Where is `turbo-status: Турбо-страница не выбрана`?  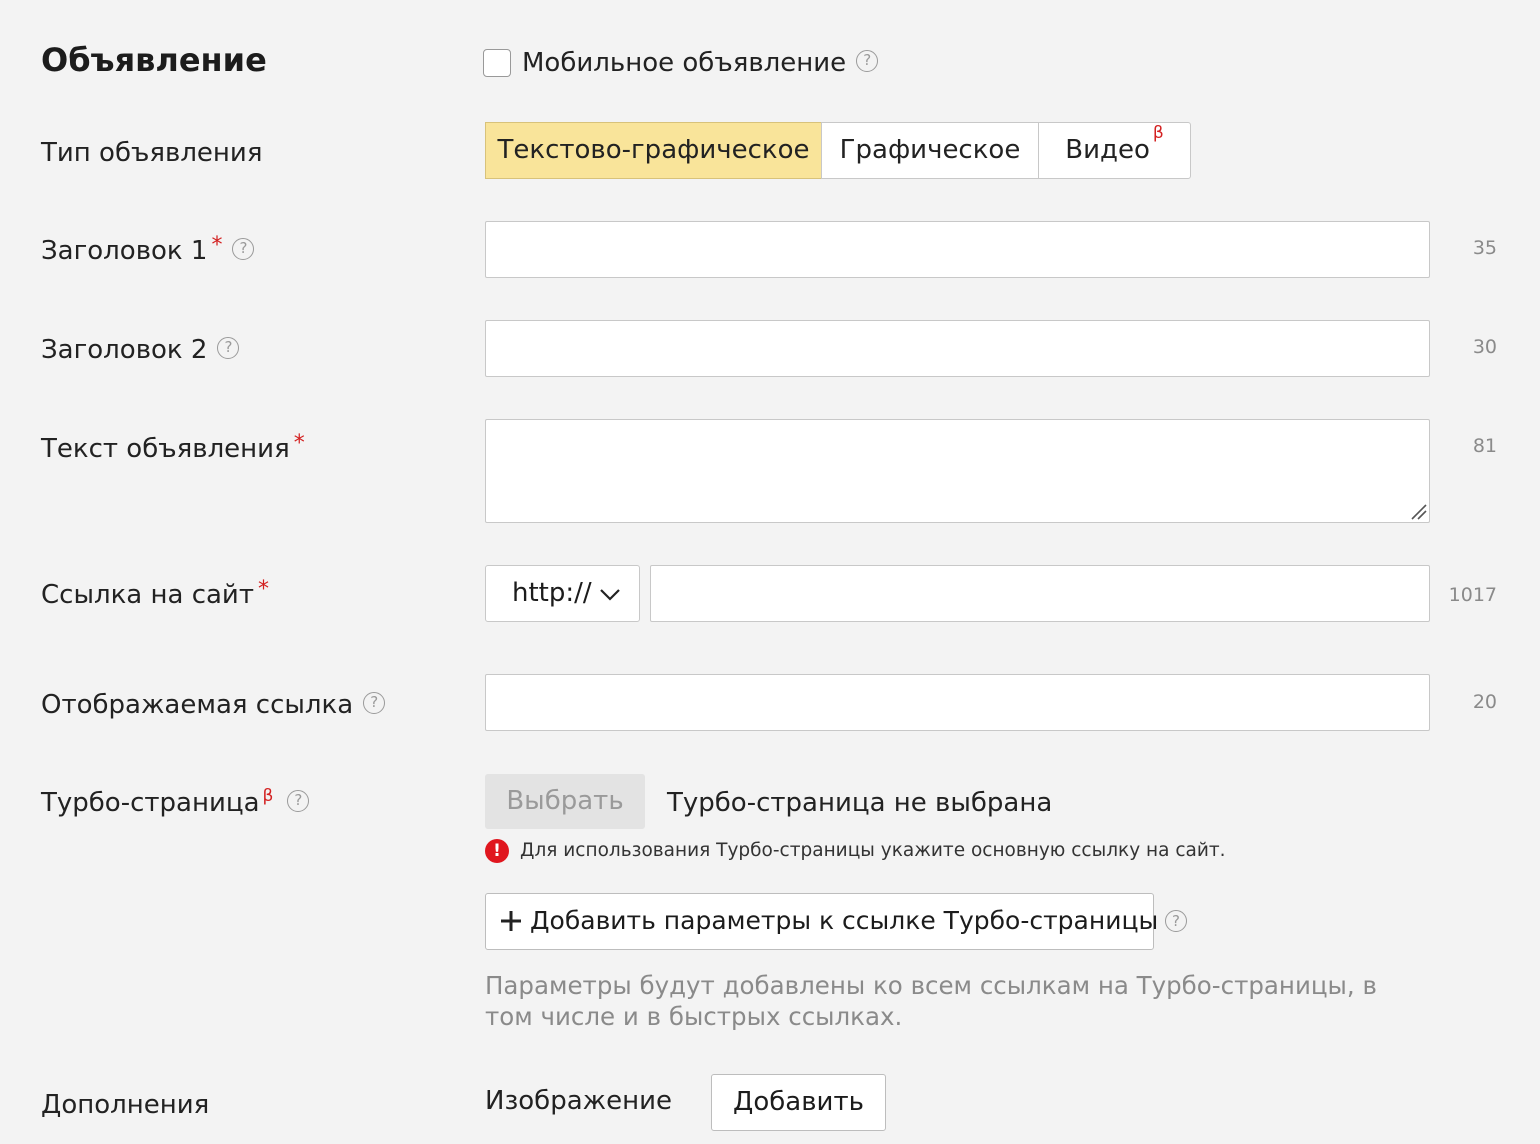 turbo-status: Турбо-страница не выбрана is located at coordinates (860, 803).